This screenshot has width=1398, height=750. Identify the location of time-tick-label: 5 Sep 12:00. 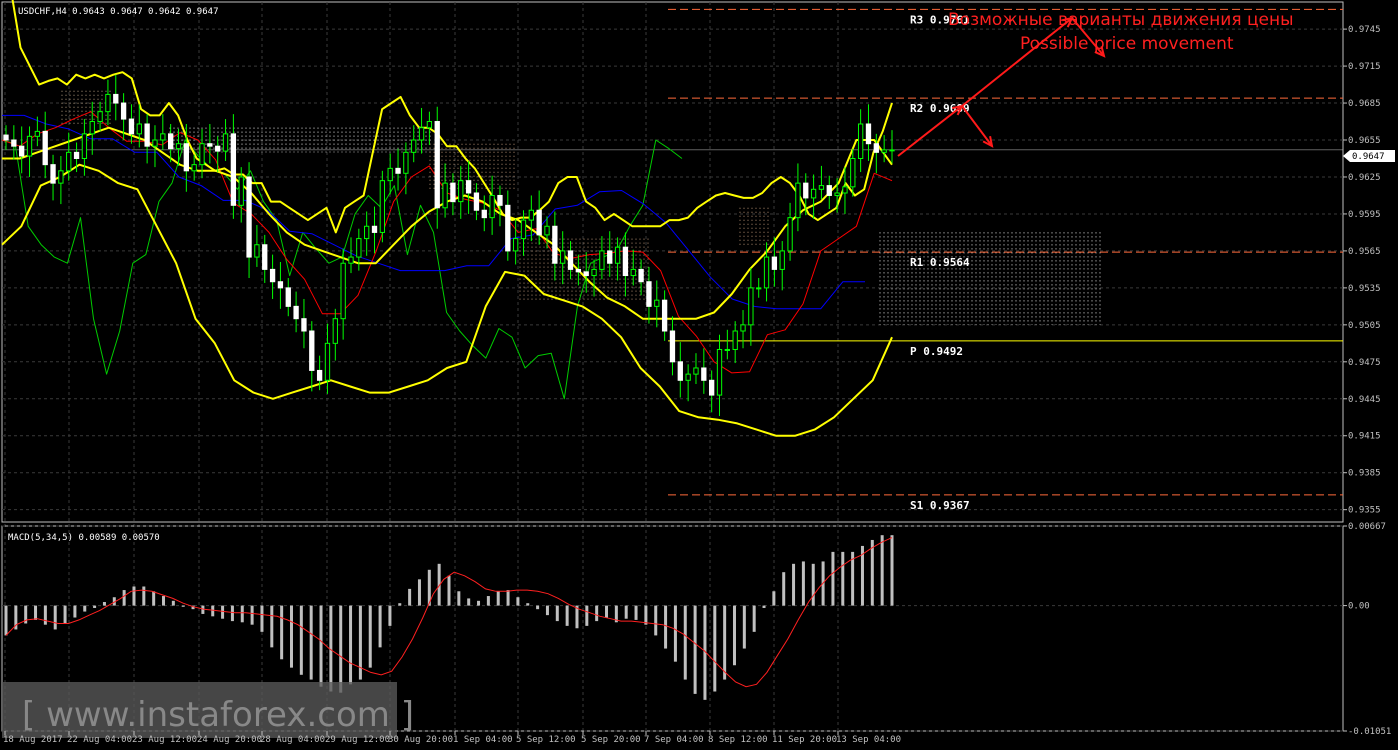
(546, 740).